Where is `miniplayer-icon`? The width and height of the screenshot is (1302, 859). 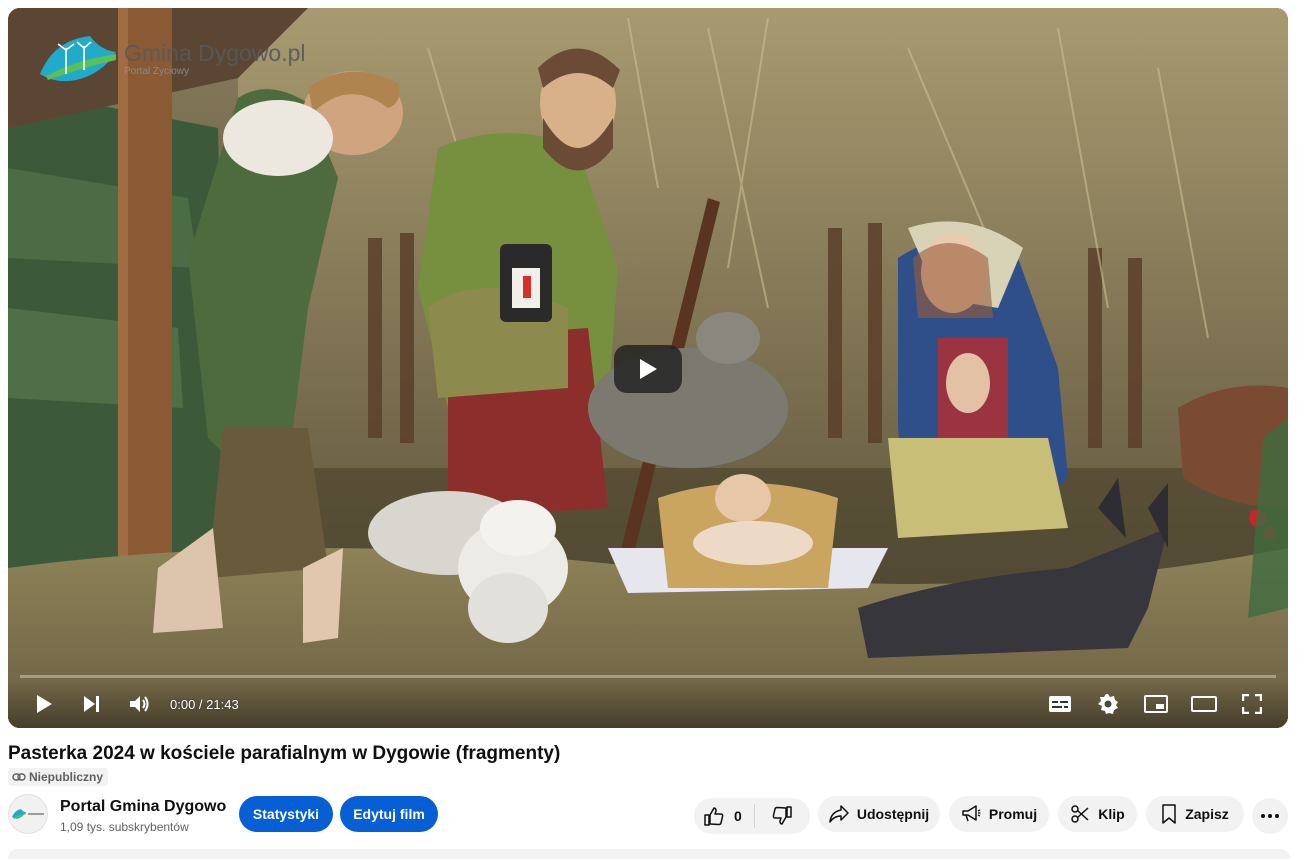 miniplayer-icon is located at coordinates (1156, 704).